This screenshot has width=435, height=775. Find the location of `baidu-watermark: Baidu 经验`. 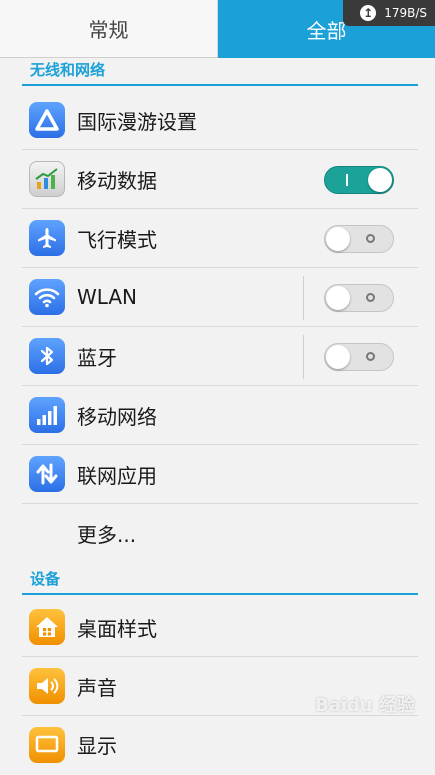

baidu-watermark: Baidu 经验 is located at coordinates (364, 705).